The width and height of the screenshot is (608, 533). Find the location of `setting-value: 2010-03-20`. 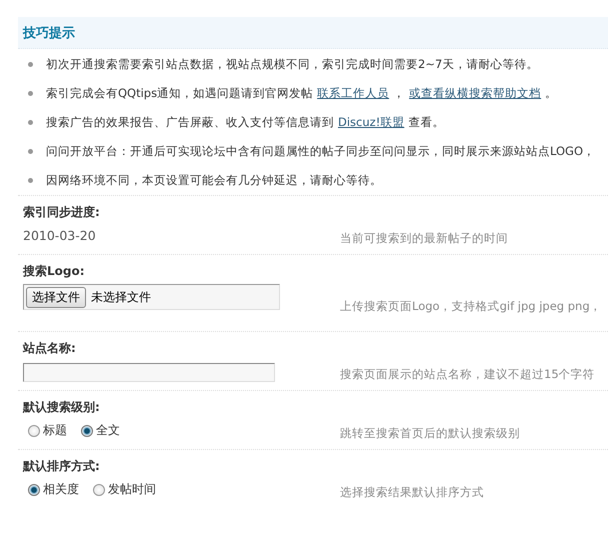

setting-value: 2010-03-20 is located at coordinates (59, 235).